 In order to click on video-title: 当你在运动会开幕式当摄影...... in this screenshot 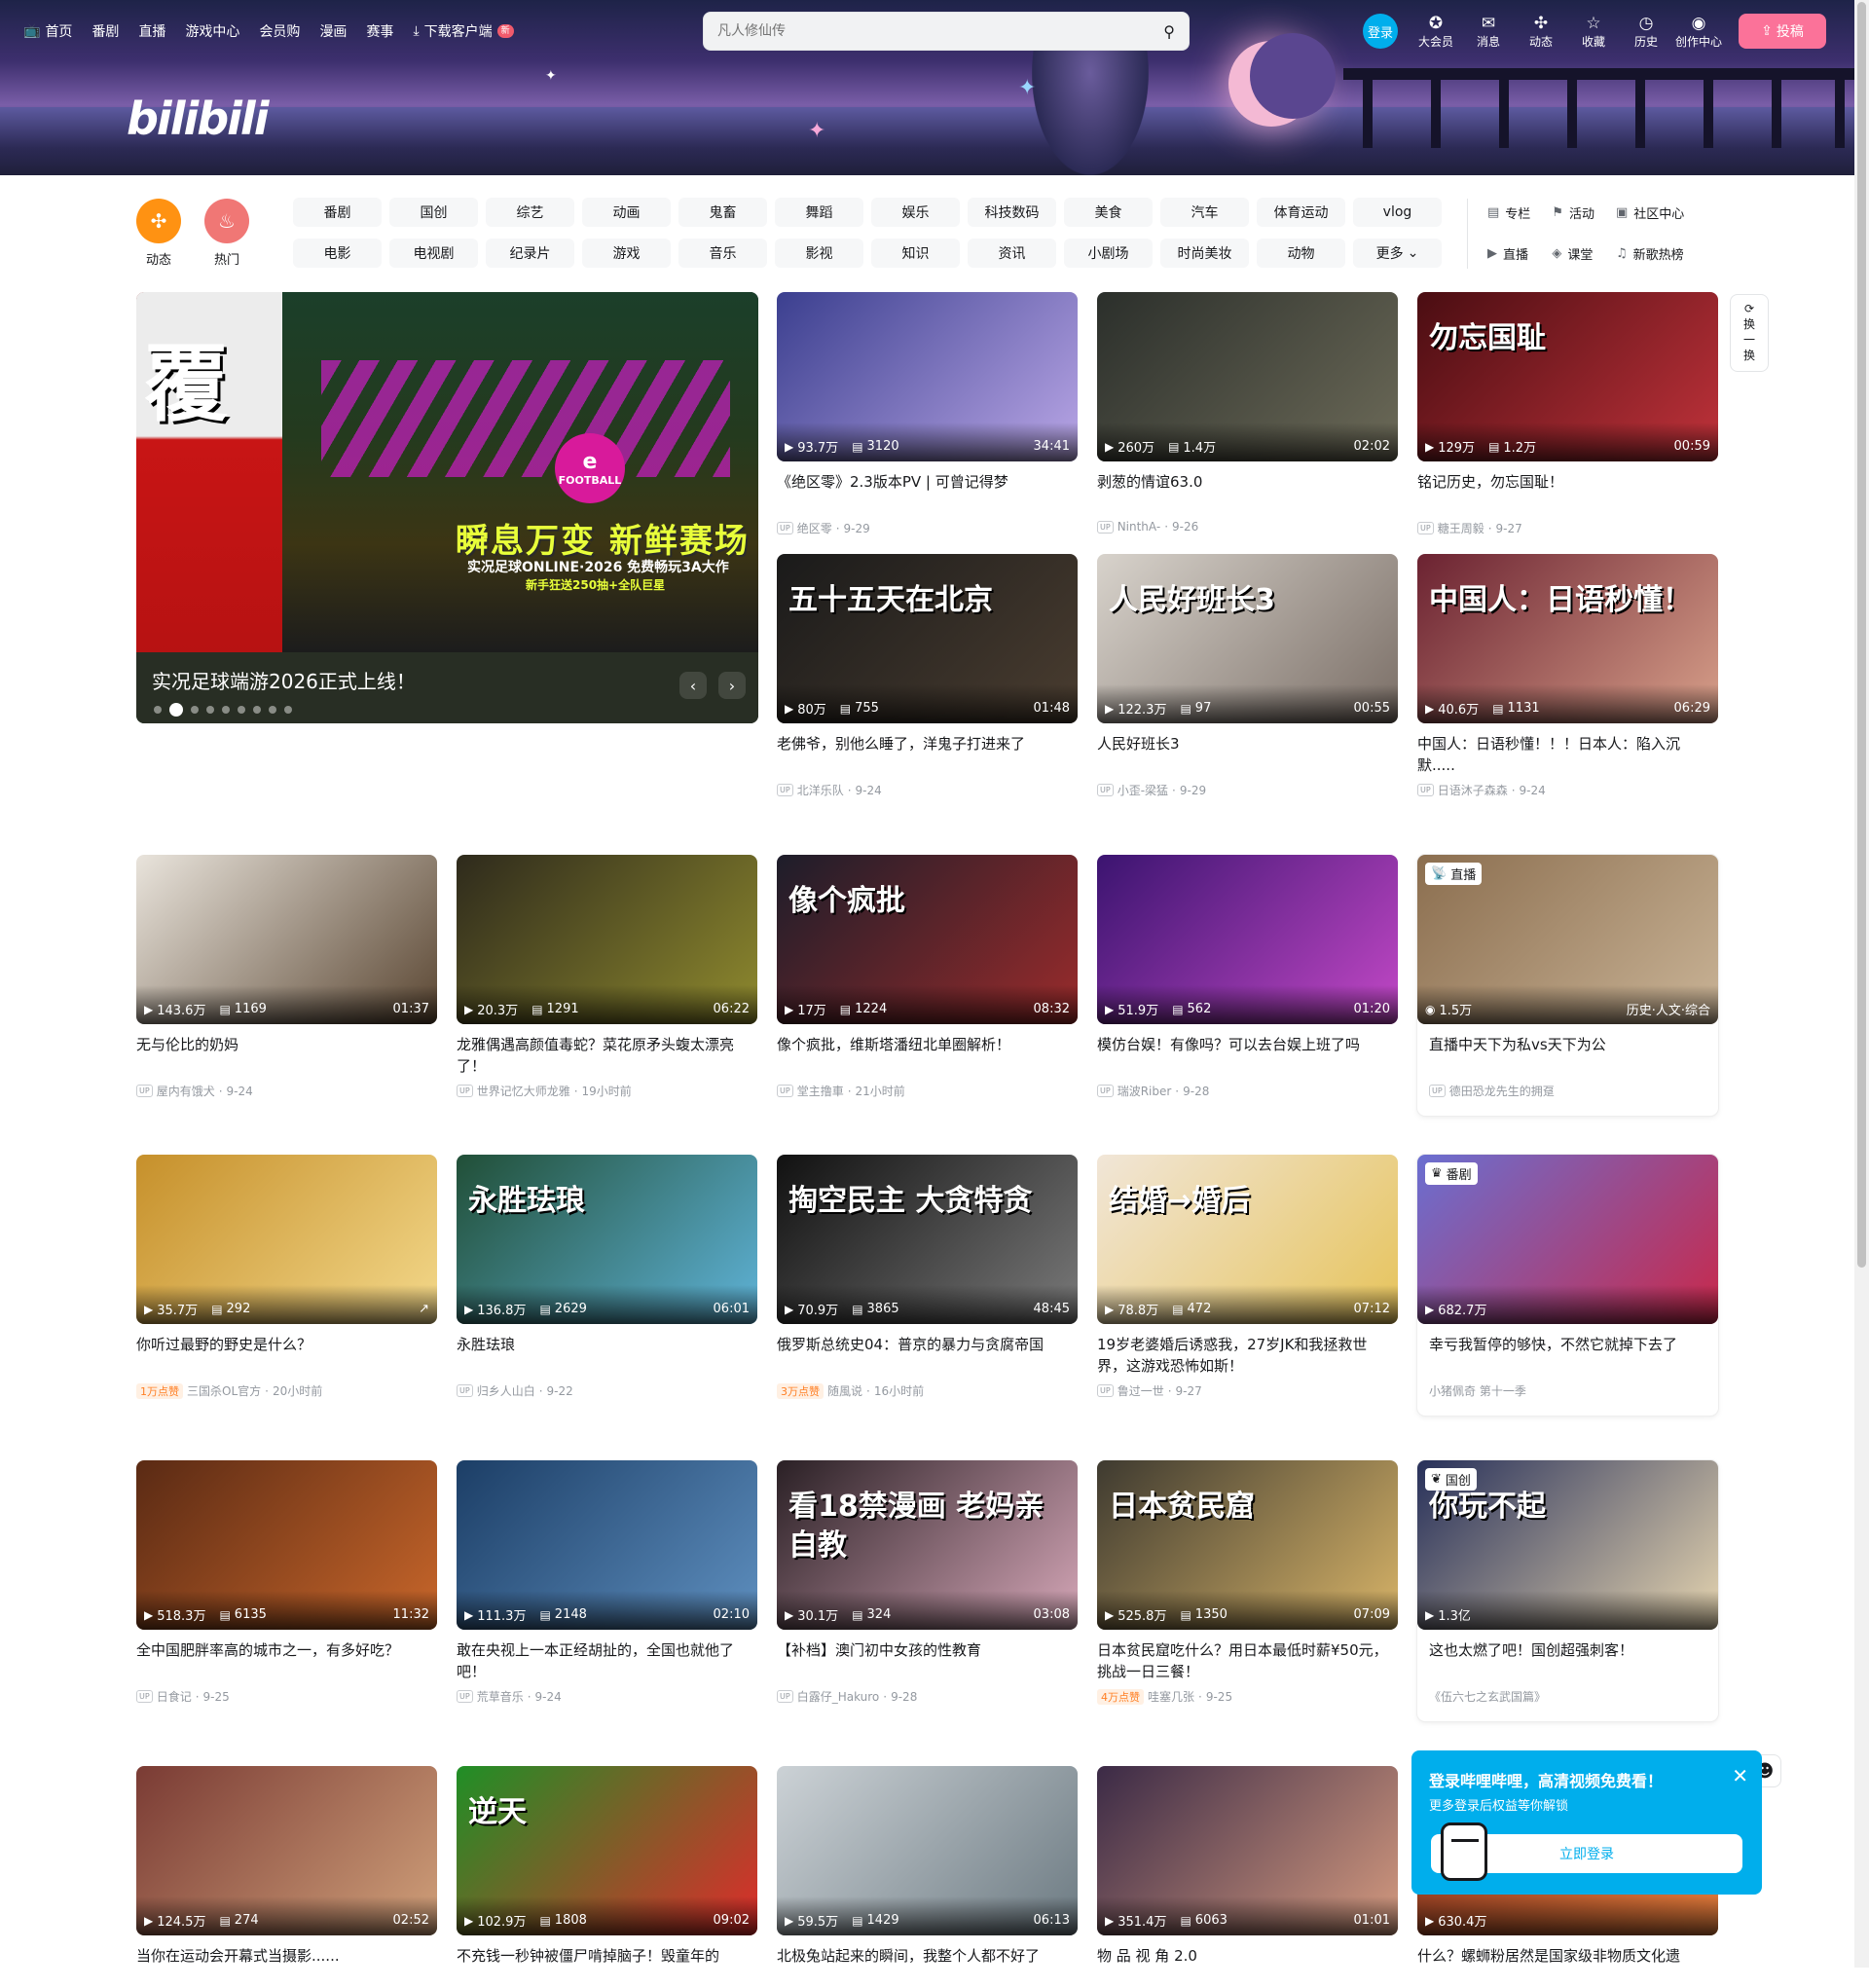, I will do `click(286, 1966)`.